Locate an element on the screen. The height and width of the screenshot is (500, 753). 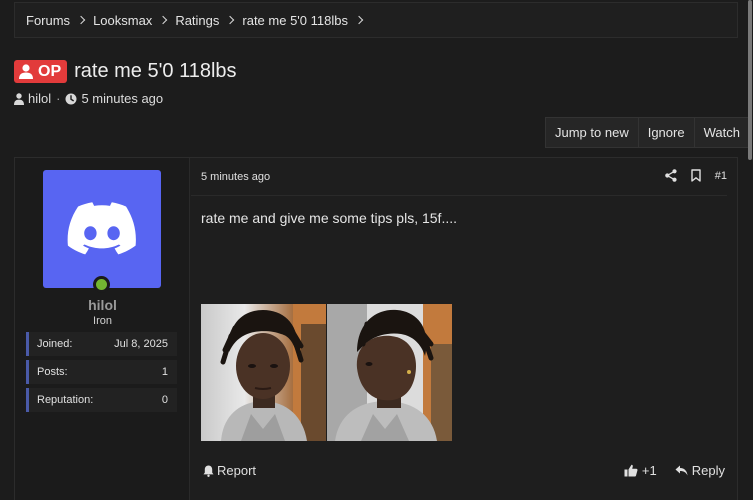
stat-value: 1 is located at coordinates (164, 372).